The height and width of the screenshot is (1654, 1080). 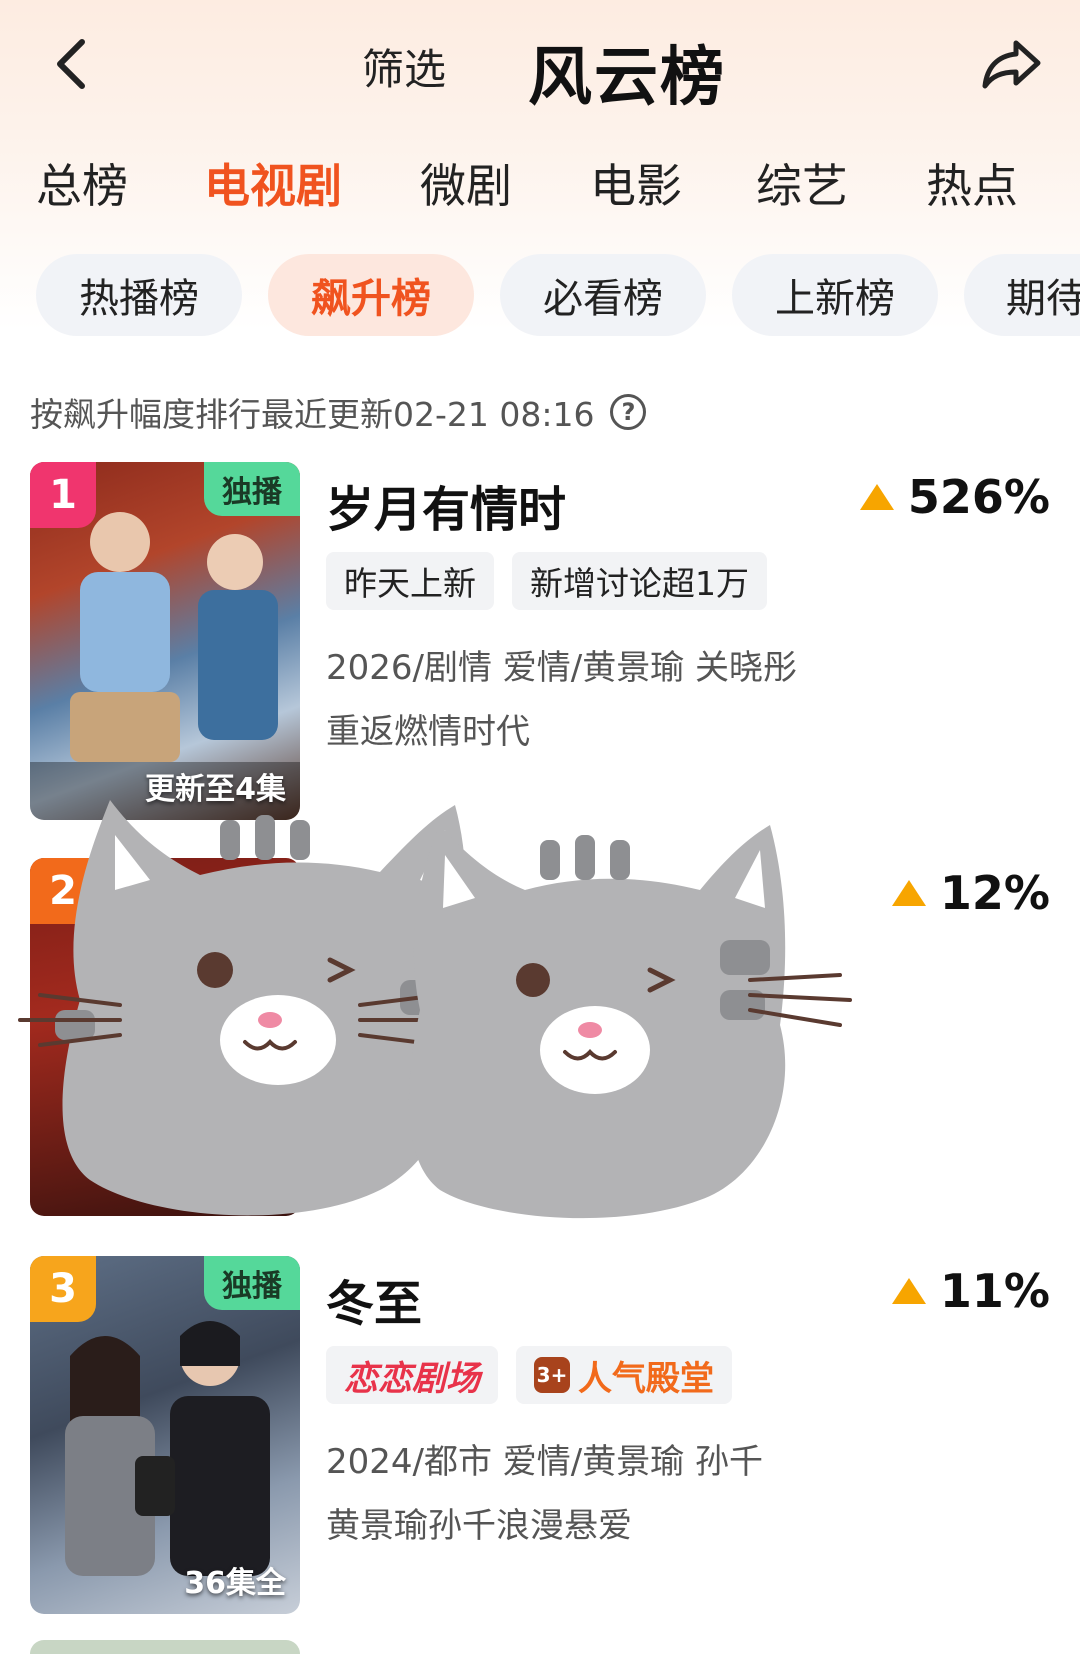 I want to click on tab-movie: 电影, so click(x=636, y=183).